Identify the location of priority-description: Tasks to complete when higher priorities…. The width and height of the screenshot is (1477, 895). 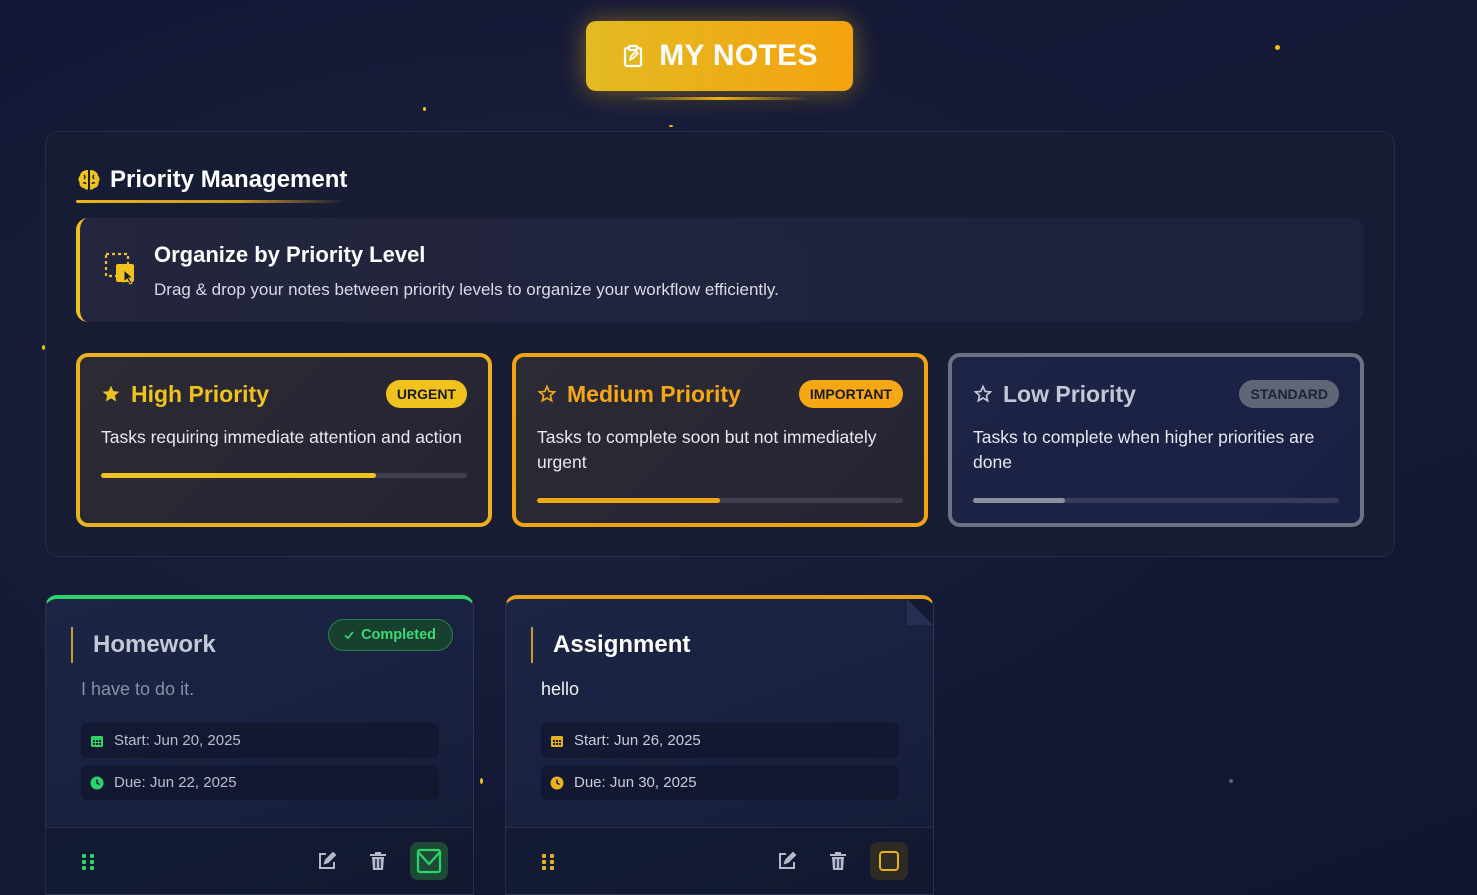
(1144, 449).